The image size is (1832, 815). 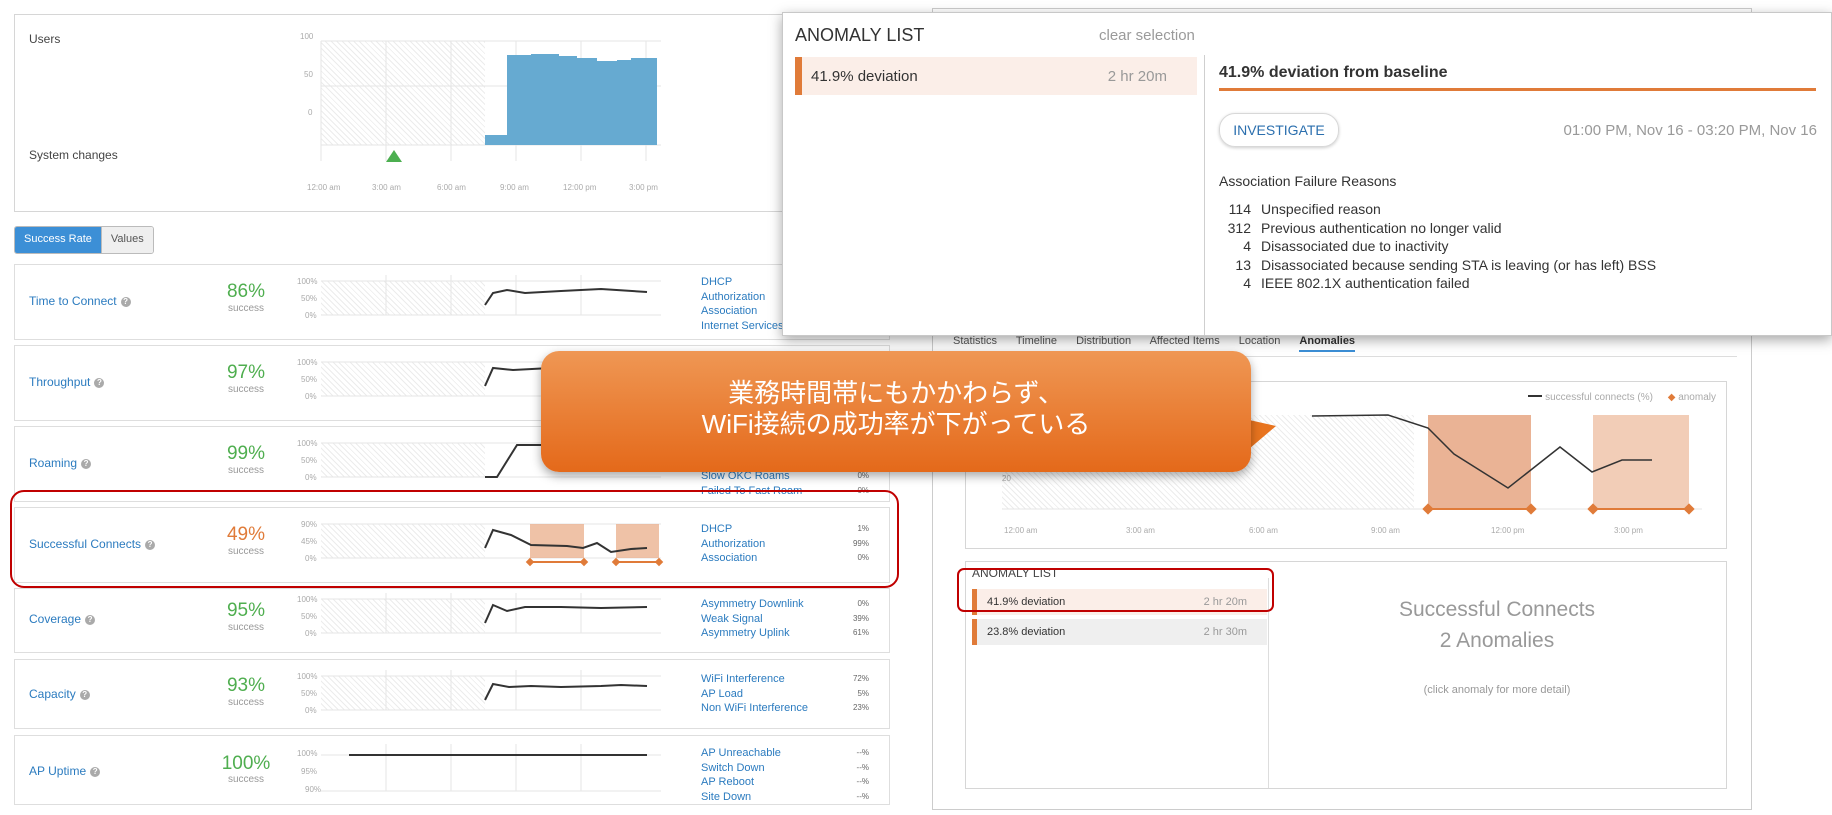 What do you see at coordinates (1021, 530) in the screenshot?
I see `x-tick: 12:00 am` at bounding box center [1021, 530].